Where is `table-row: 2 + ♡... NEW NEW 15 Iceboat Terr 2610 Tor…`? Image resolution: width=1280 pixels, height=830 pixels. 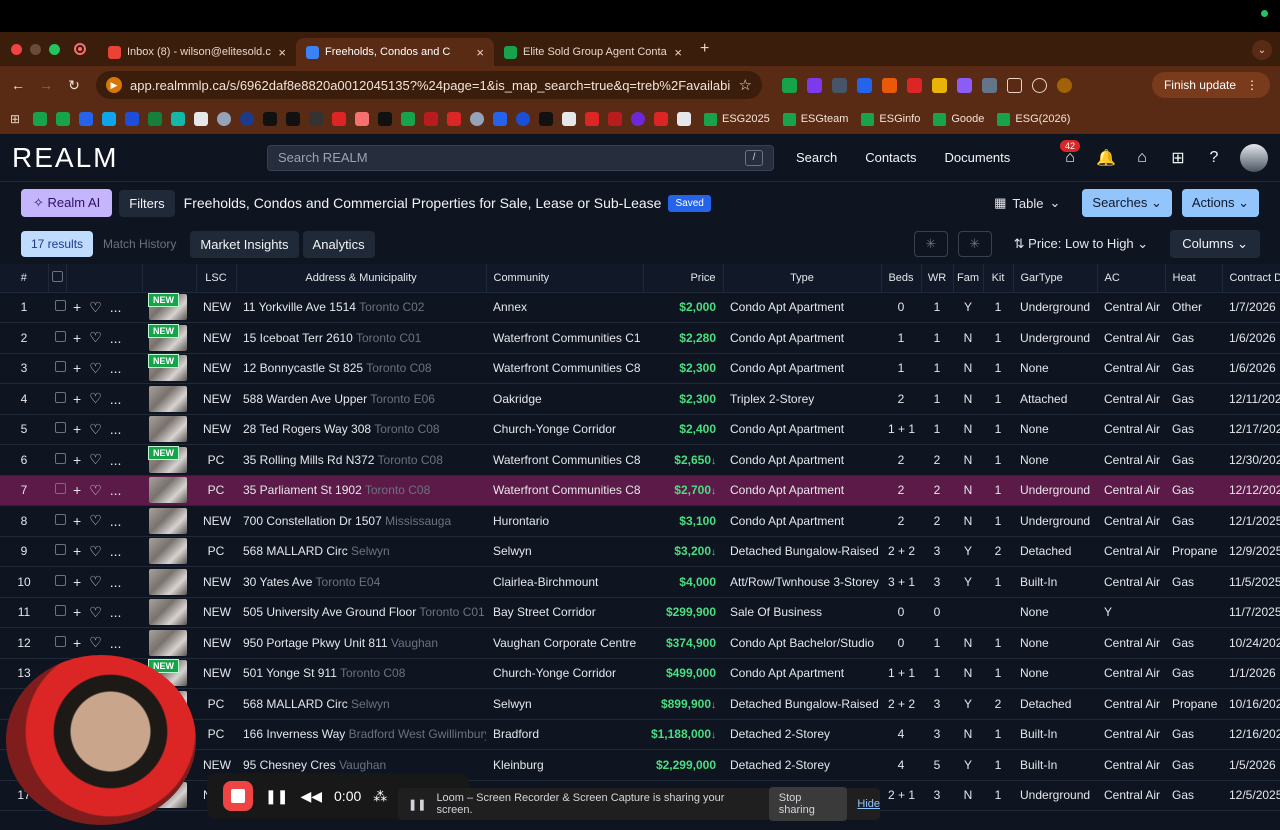 table-row: 2 + ♡... NEW NEW 15 Iceboat Terr 2610 Tor… is located at coordinates (640, 338).